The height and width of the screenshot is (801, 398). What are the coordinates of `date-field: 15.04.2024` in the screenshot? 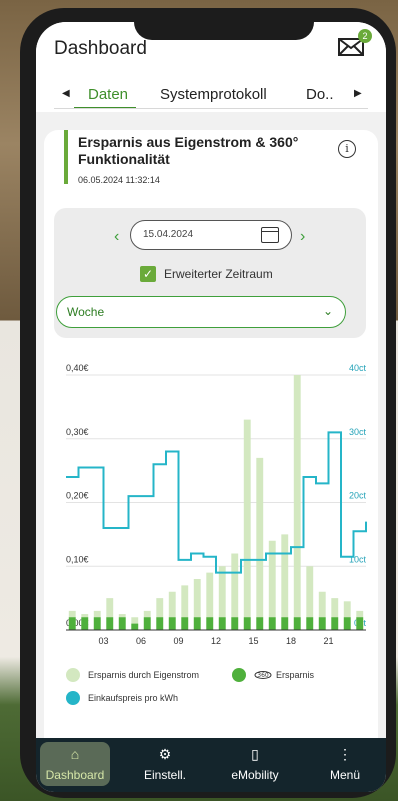 It's located at (211, 235).